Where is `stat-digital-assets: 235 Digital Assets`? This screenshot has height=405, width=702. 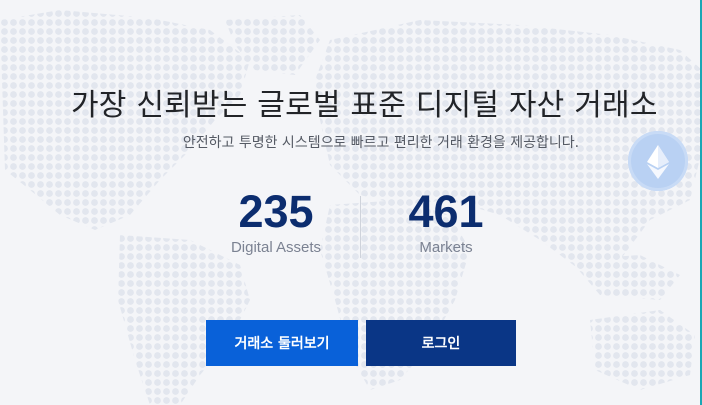 stat-digital-assets: 235 Digital Assets is located at coordinates (276, 221).